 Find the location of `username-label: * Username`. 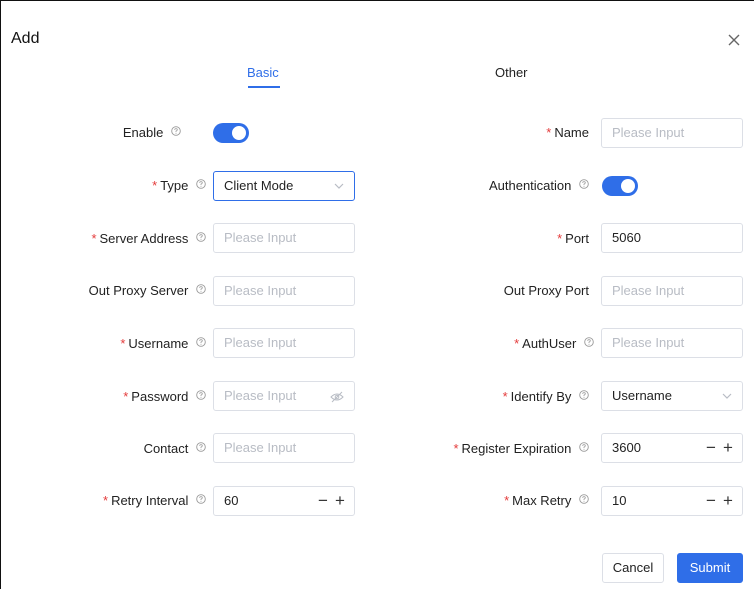

username-label: * Username is located at coordinates (163, 343).